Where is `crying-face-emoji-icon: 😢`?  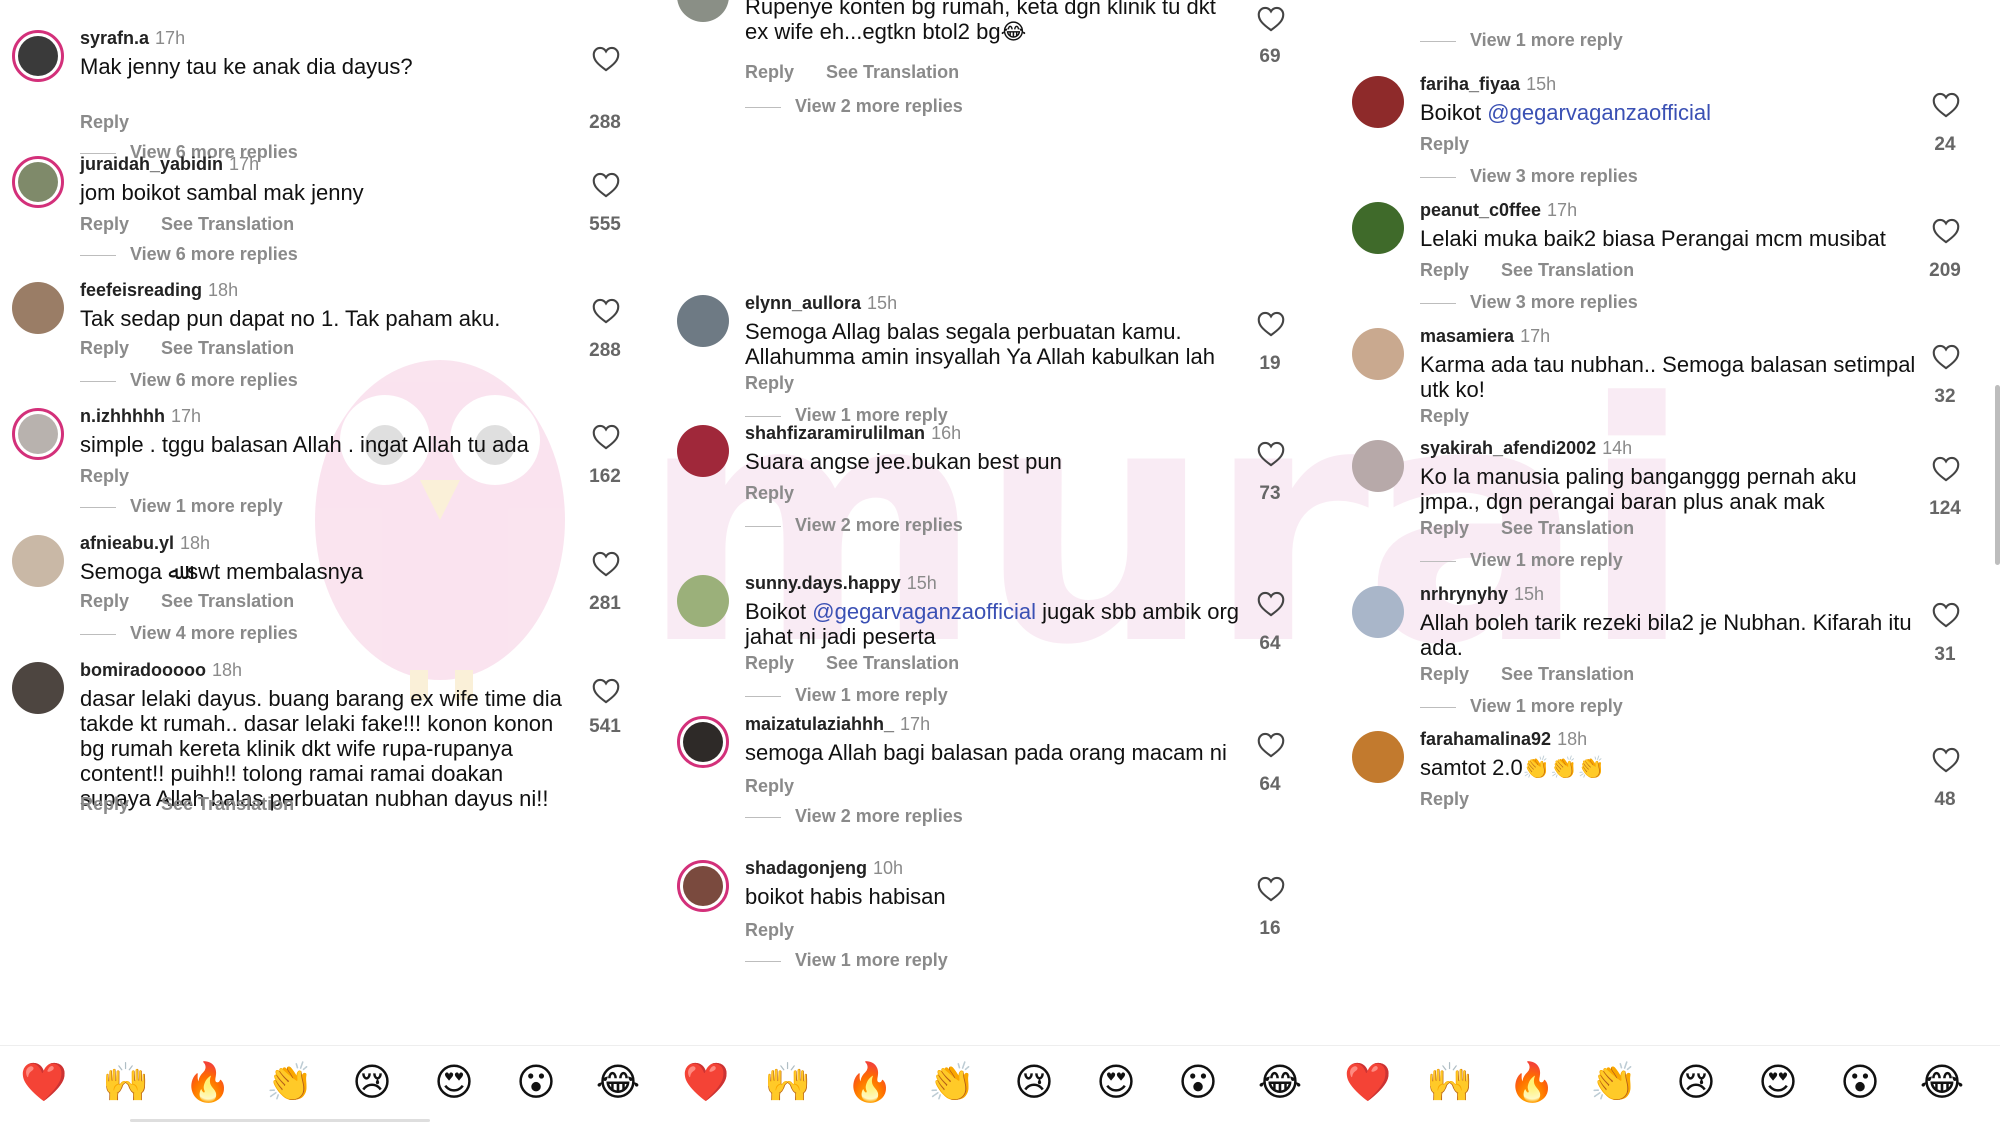 crying-face-emoji-icon: 😢 is located at coordinates (372, 1082).